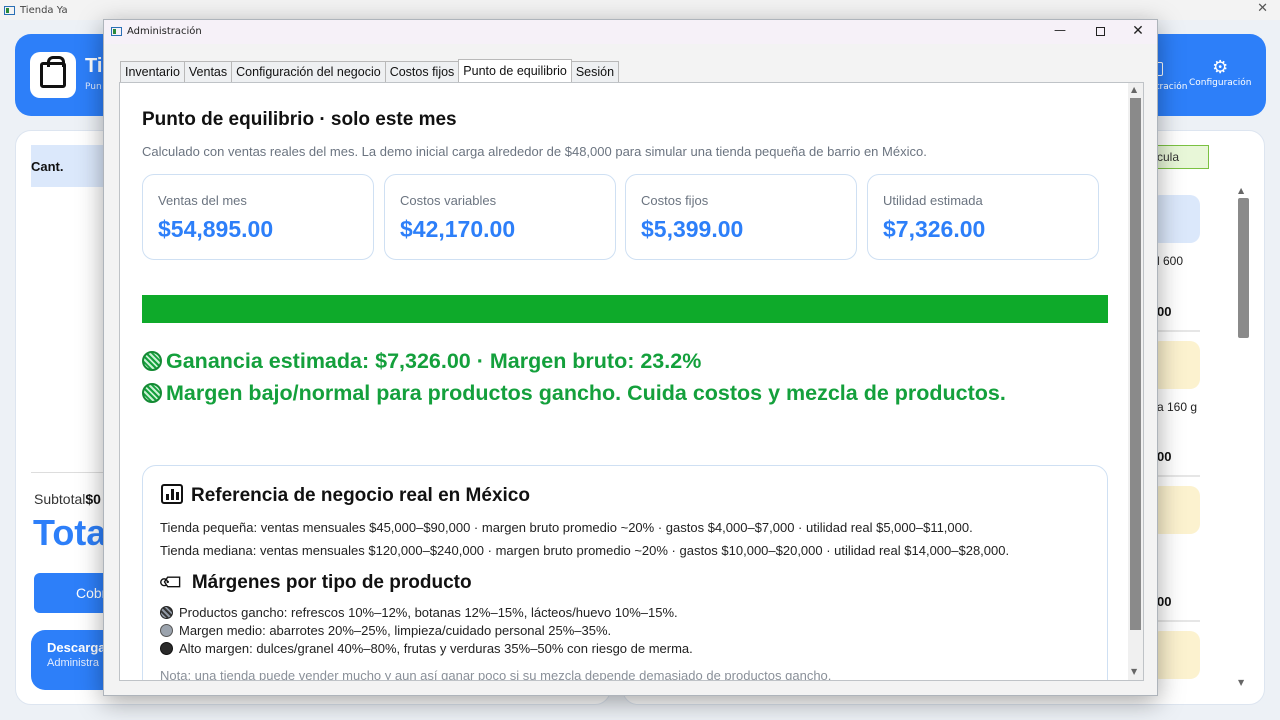 This screenshot has width=1280, height=720. I want to click on dialog-titlebar: Administración — ✕, so click(630, 32).